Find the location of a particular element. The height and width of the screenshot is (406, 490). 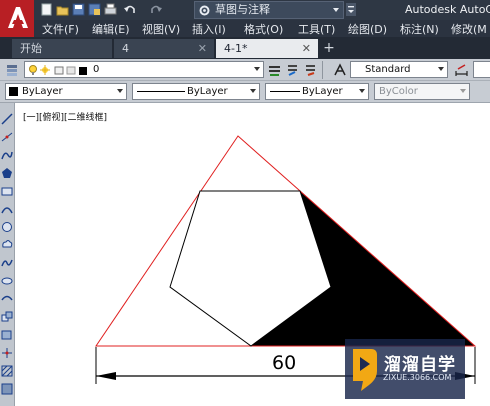

watermark-name: 溜溜自学 is located at coordinates (420, 365).